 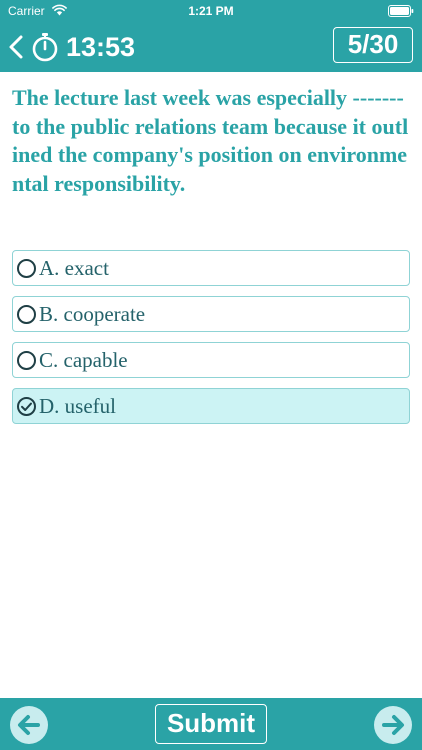 I want to click on previous-question-button, so click(x=29, y=725).